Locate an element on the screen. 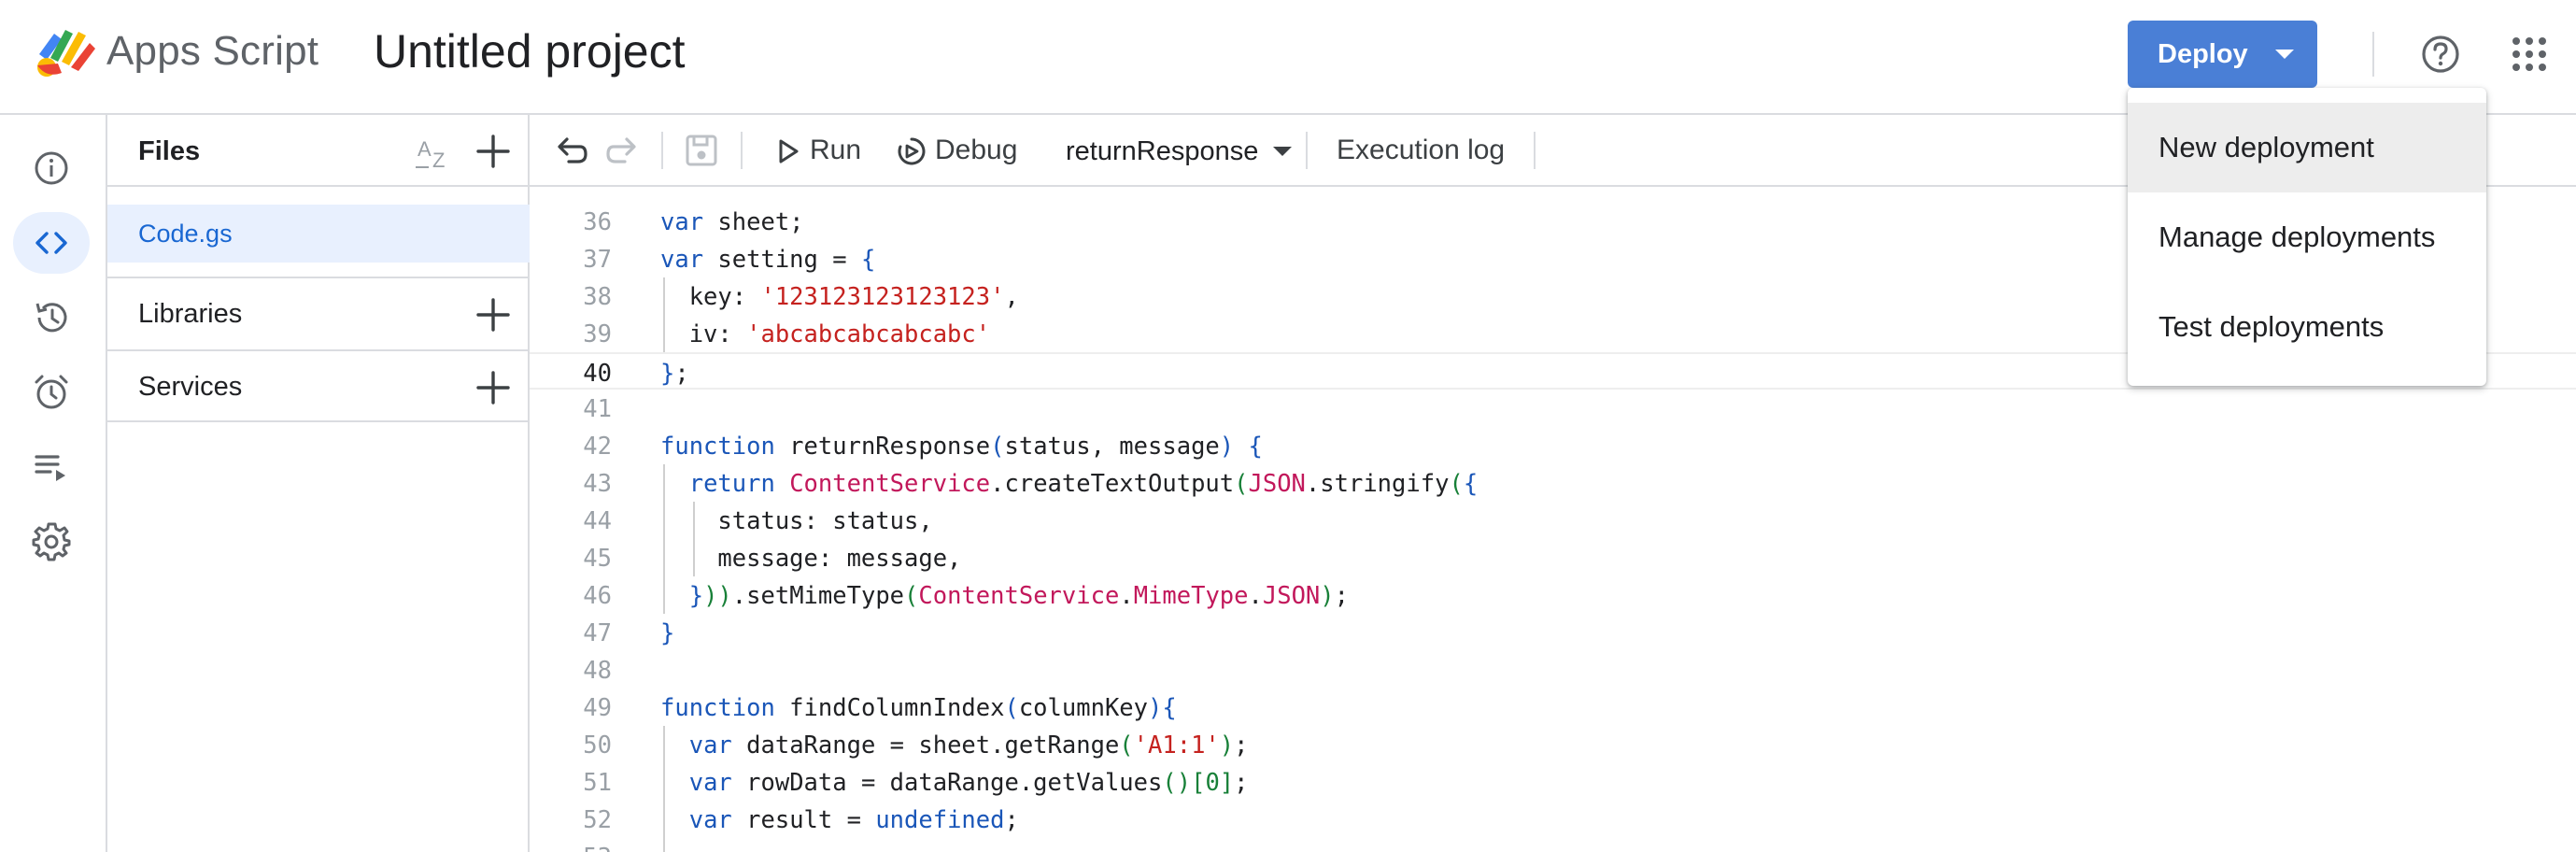 The image size is (2576, 852). line-number: 41 is located at coordinates (597, 409).